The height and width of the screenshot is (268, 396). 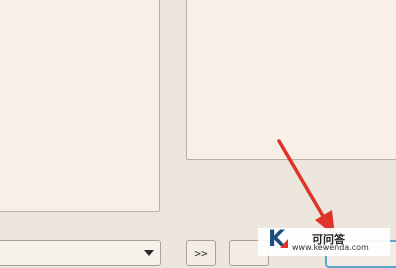 What do you see at coordinates (324, 242) in the screenshot?
I see `watermark: K 可问答 www.kewenda.com` at bounding box center [324, 242].